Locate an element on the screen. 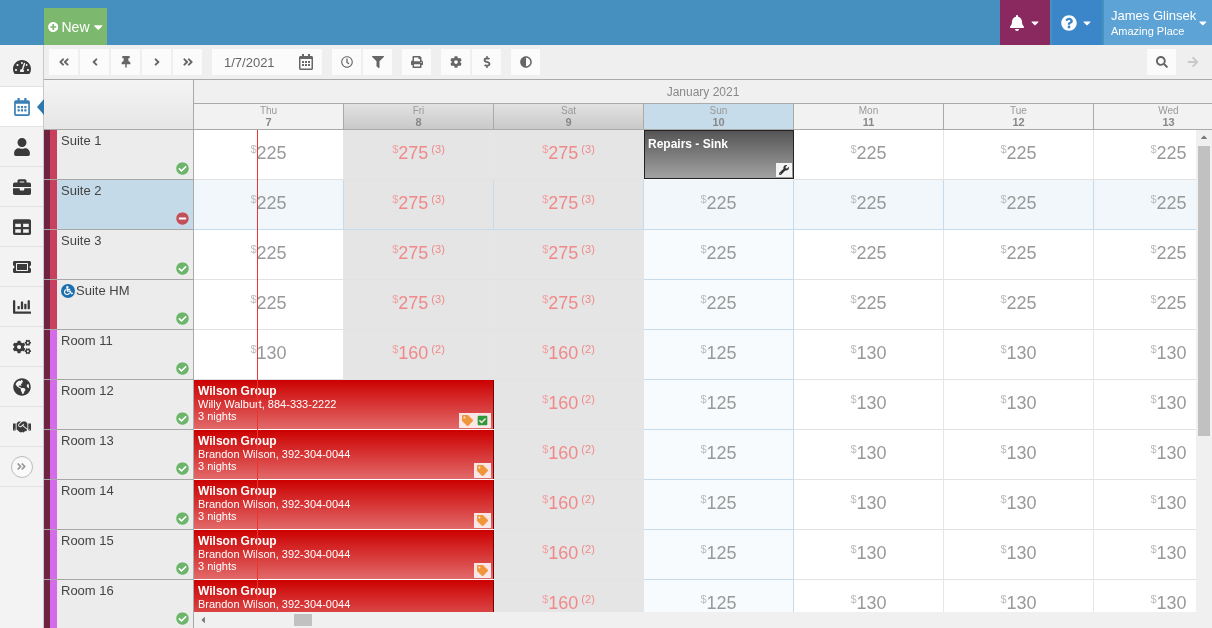 Image resolution: width=1212 pixels, height=628 pixels. room-row-header: Room 15 is located at coordinates (118, 555).